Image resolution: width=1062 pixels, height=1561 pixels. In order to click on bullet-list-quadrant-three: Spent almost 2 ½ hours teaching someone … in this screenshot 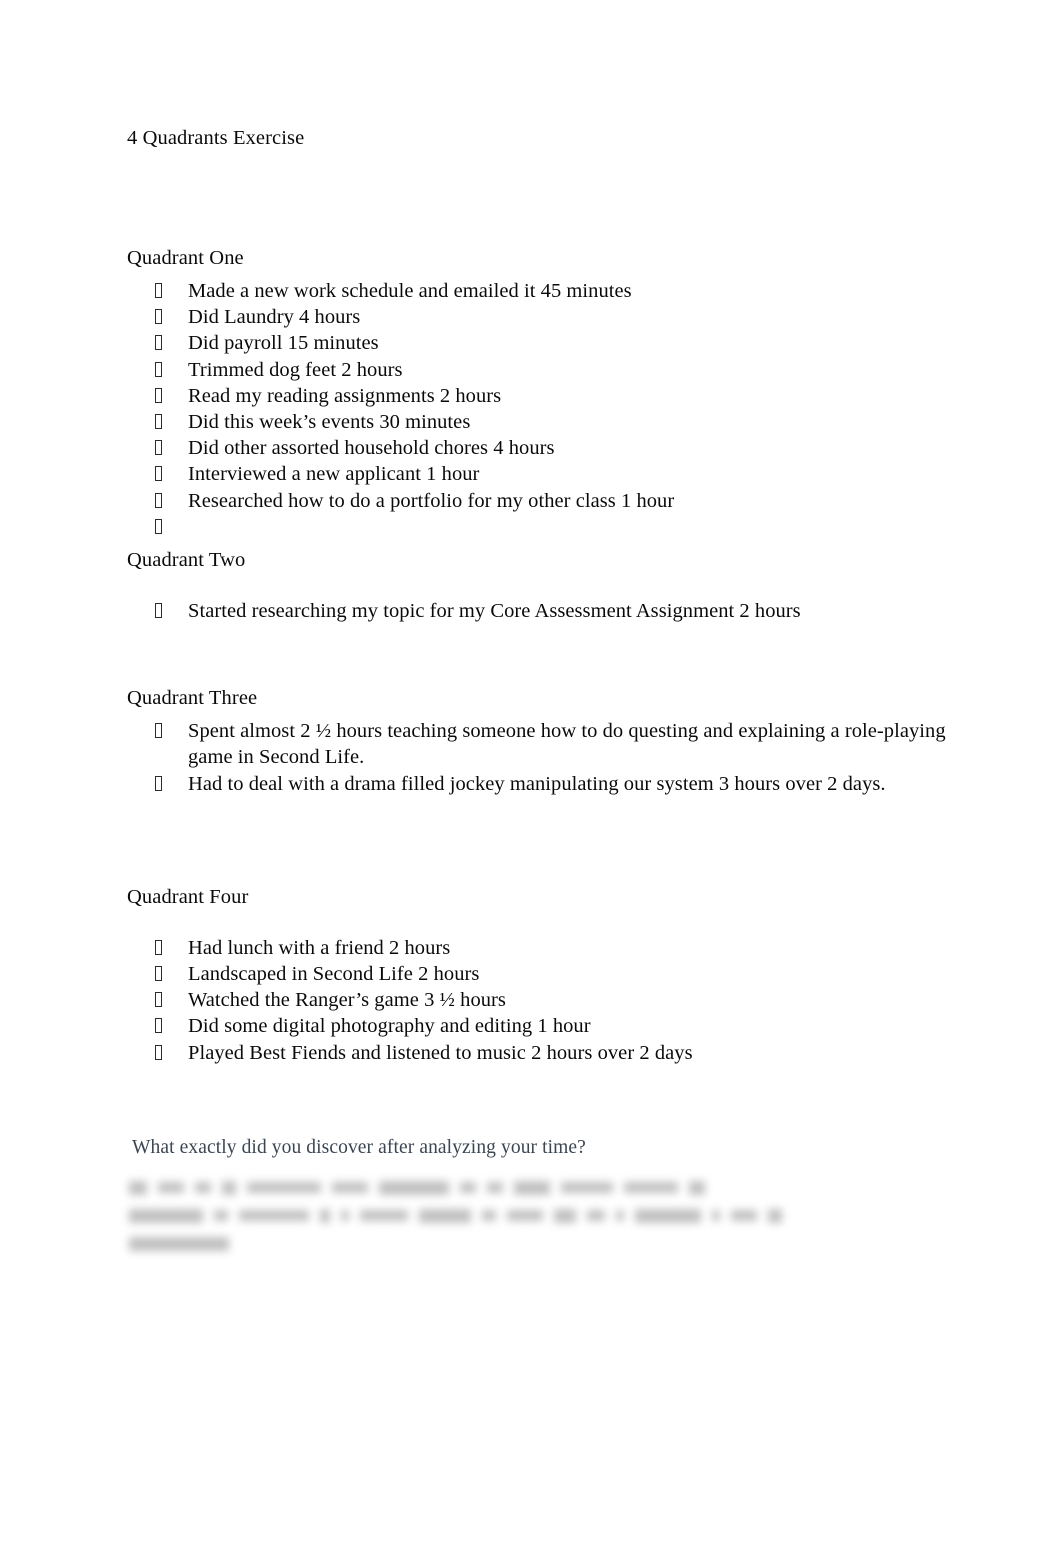, I will do `click(542, 757)`.